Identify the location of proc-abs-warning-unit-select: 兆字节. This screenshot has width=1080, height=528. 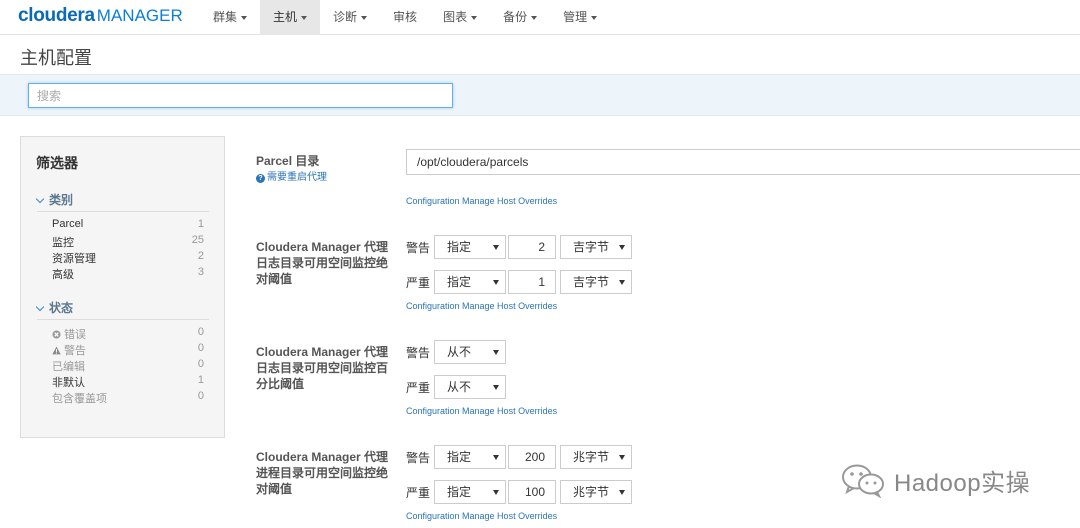
(596, 457).